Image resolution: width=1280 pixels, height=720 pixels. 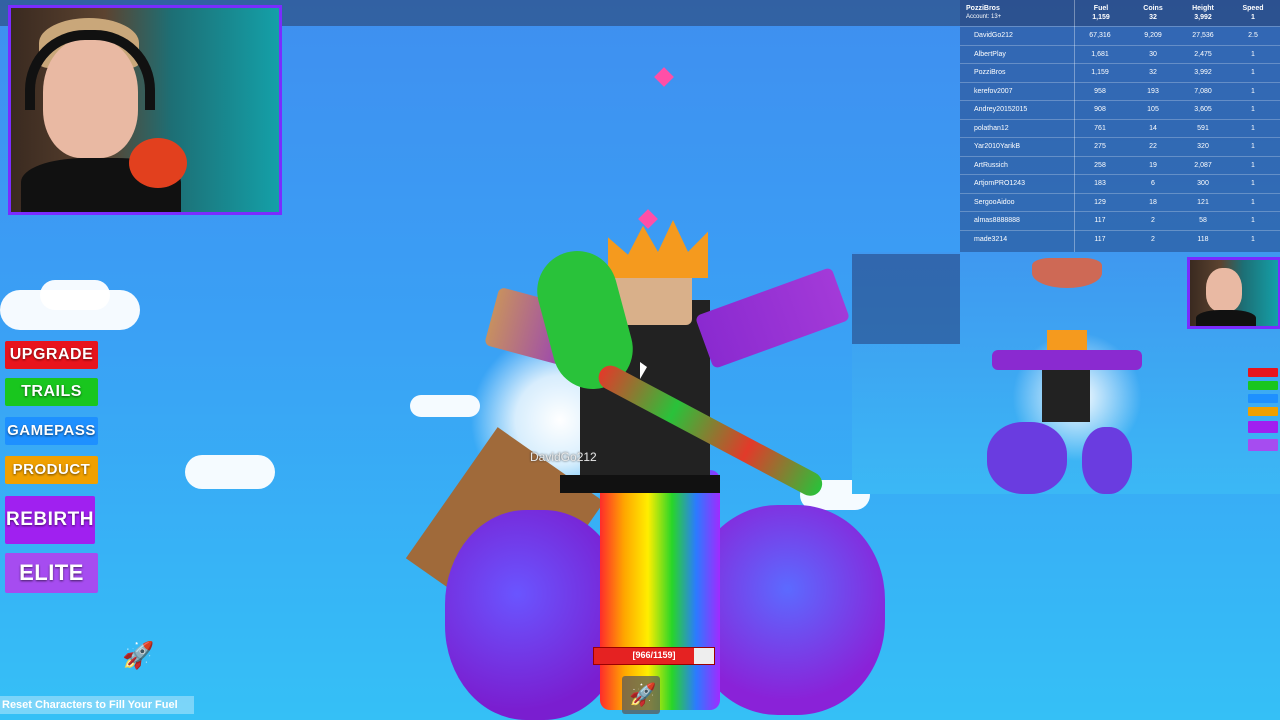 What do you see at coordinates (990, 54) in the screenshot?
I see `player-name: AlbertPlay` at bounding box center [990, 54].